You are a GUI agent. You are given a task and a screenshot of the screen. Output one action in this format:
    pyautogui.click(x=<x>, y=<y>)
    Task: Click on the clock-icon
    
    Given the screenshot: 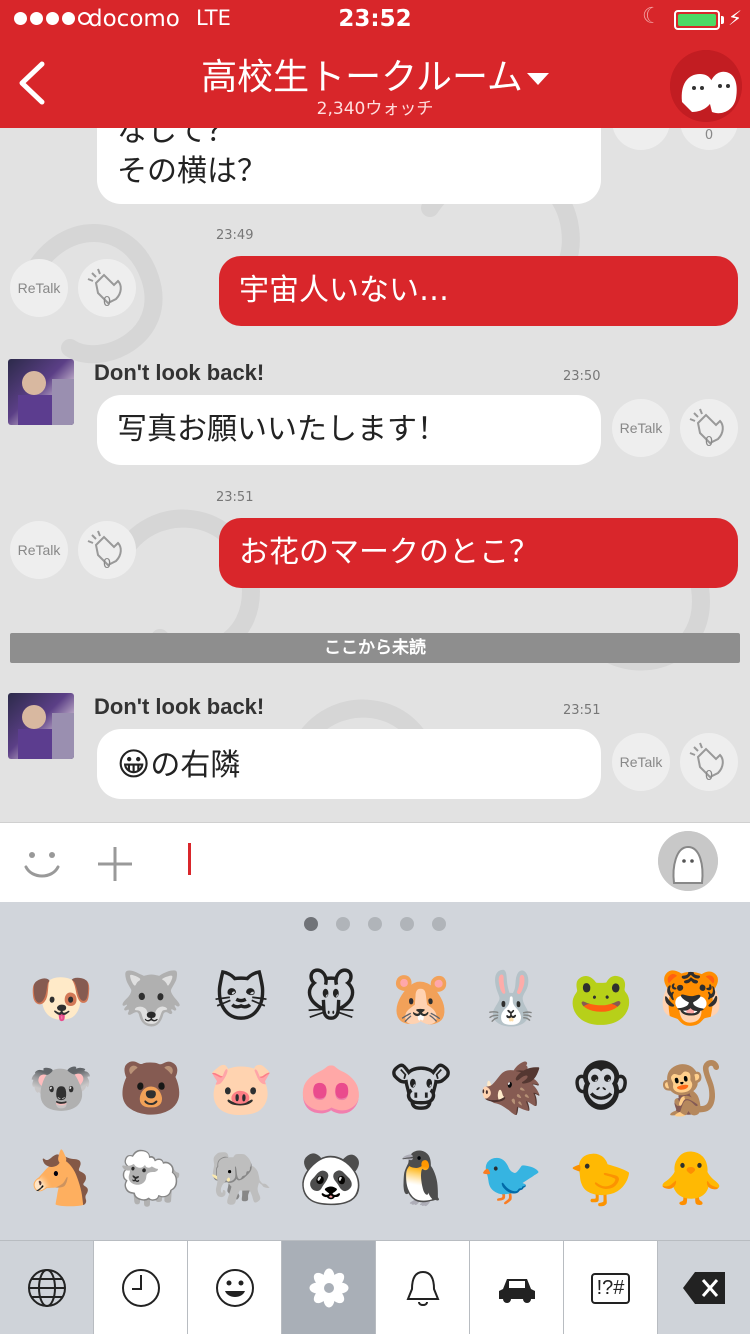 What is the action you would take?
    pyautogui.click(x=140, y=1288)
    